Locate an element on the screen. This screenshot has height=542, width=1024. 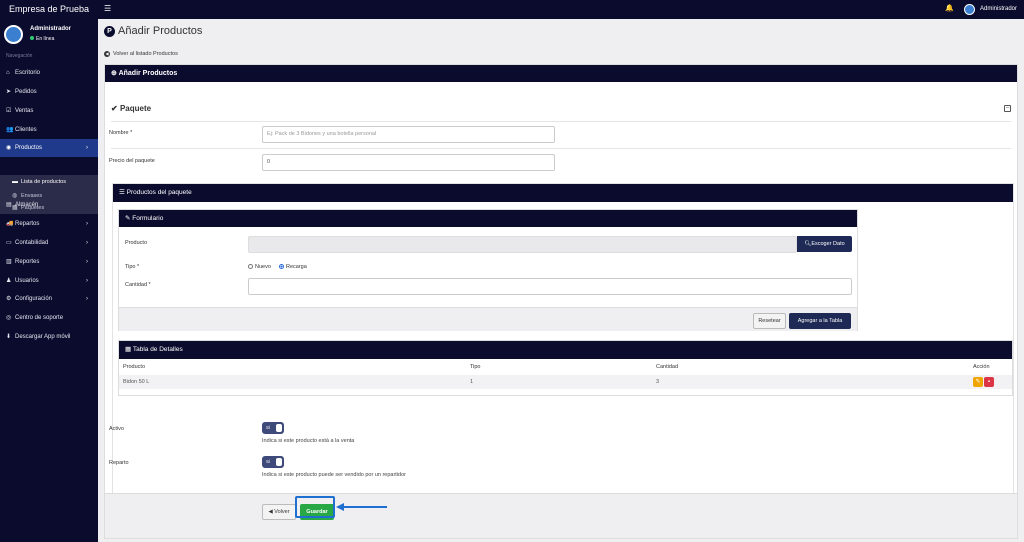
formulario-footer: Resetear Agregar a la Tabla is located at coordinates (488, 319).